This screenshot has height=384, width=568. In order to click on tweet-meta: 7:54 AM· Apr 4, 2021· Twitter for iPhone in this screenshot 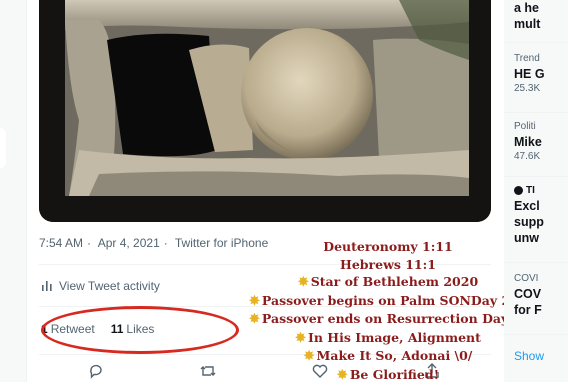, I will do `click(155, 243)`.